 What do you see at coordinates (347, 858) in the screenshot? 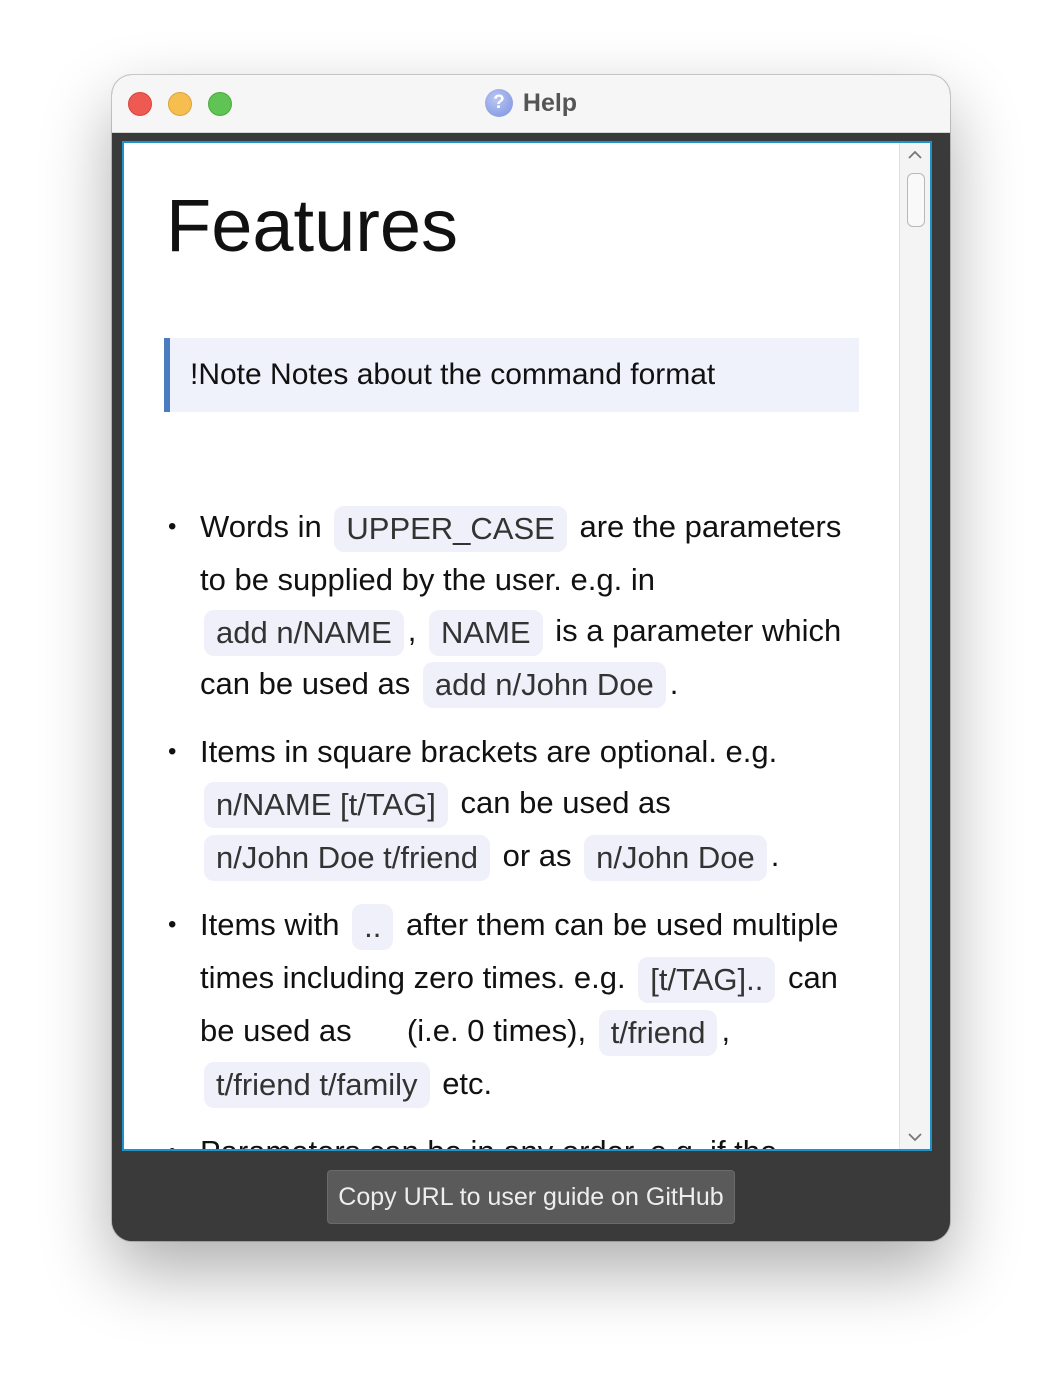
I see `inline-code: n/John Doe t/friend` at bounding box center [347, 858].